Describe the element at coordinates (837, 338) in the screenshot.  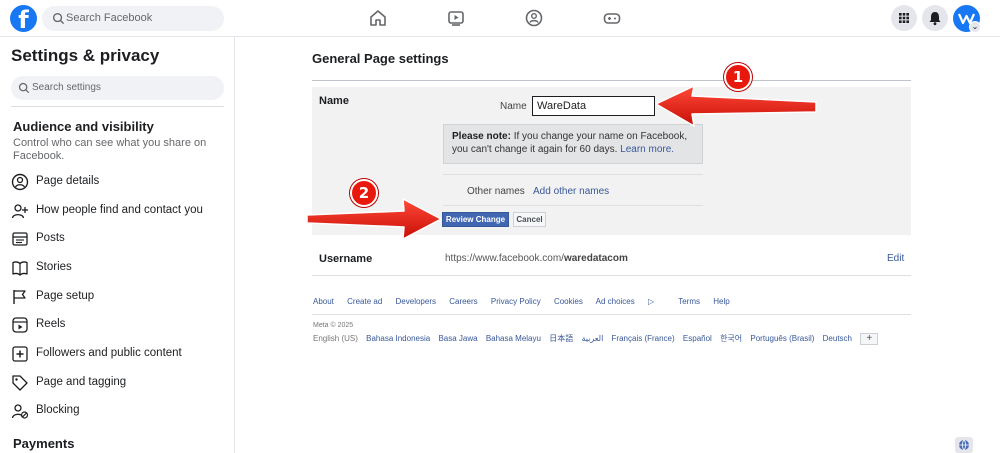
I see `language-link: Deutsch` at that location.